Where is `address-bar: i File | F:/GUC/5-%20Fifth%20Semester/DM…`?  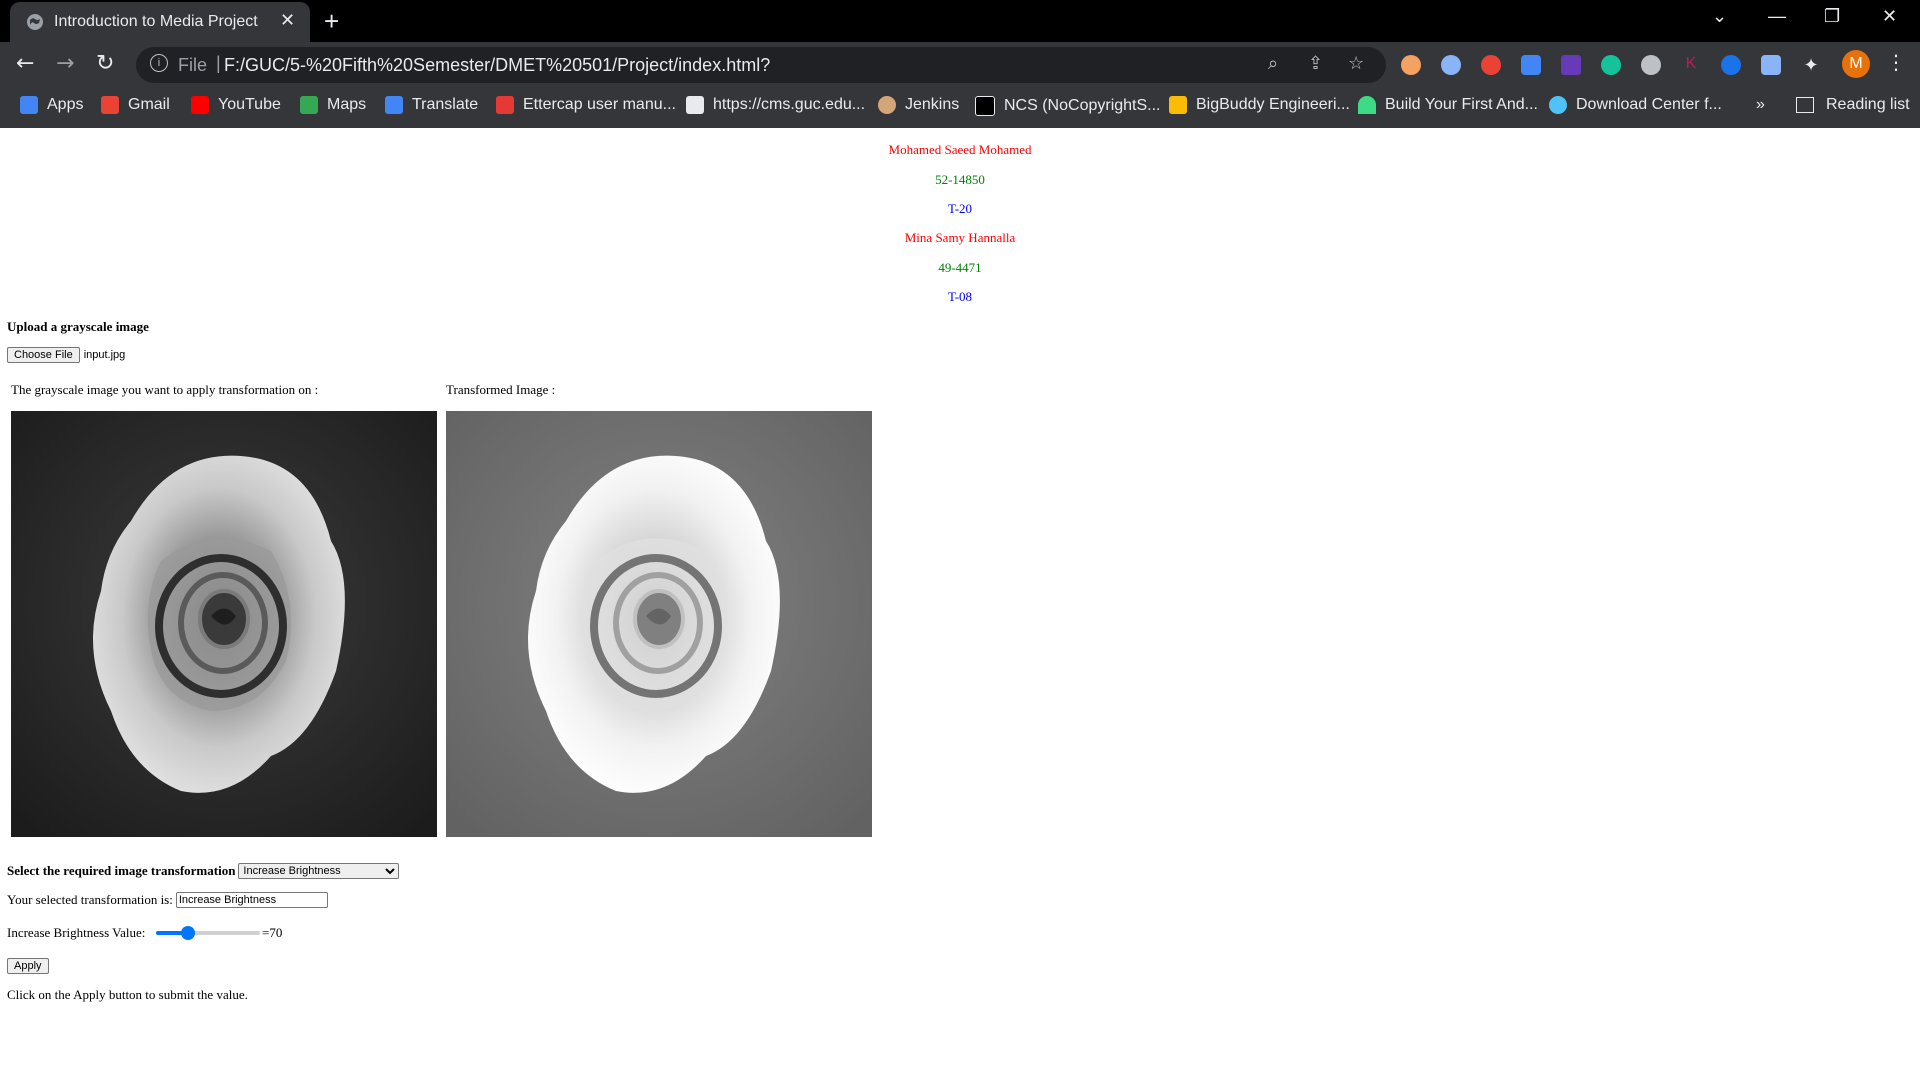 address-bar: i File | F:/GUC/5-%20Fifth%20Semester/DM… is located at coordinates (761, 65).